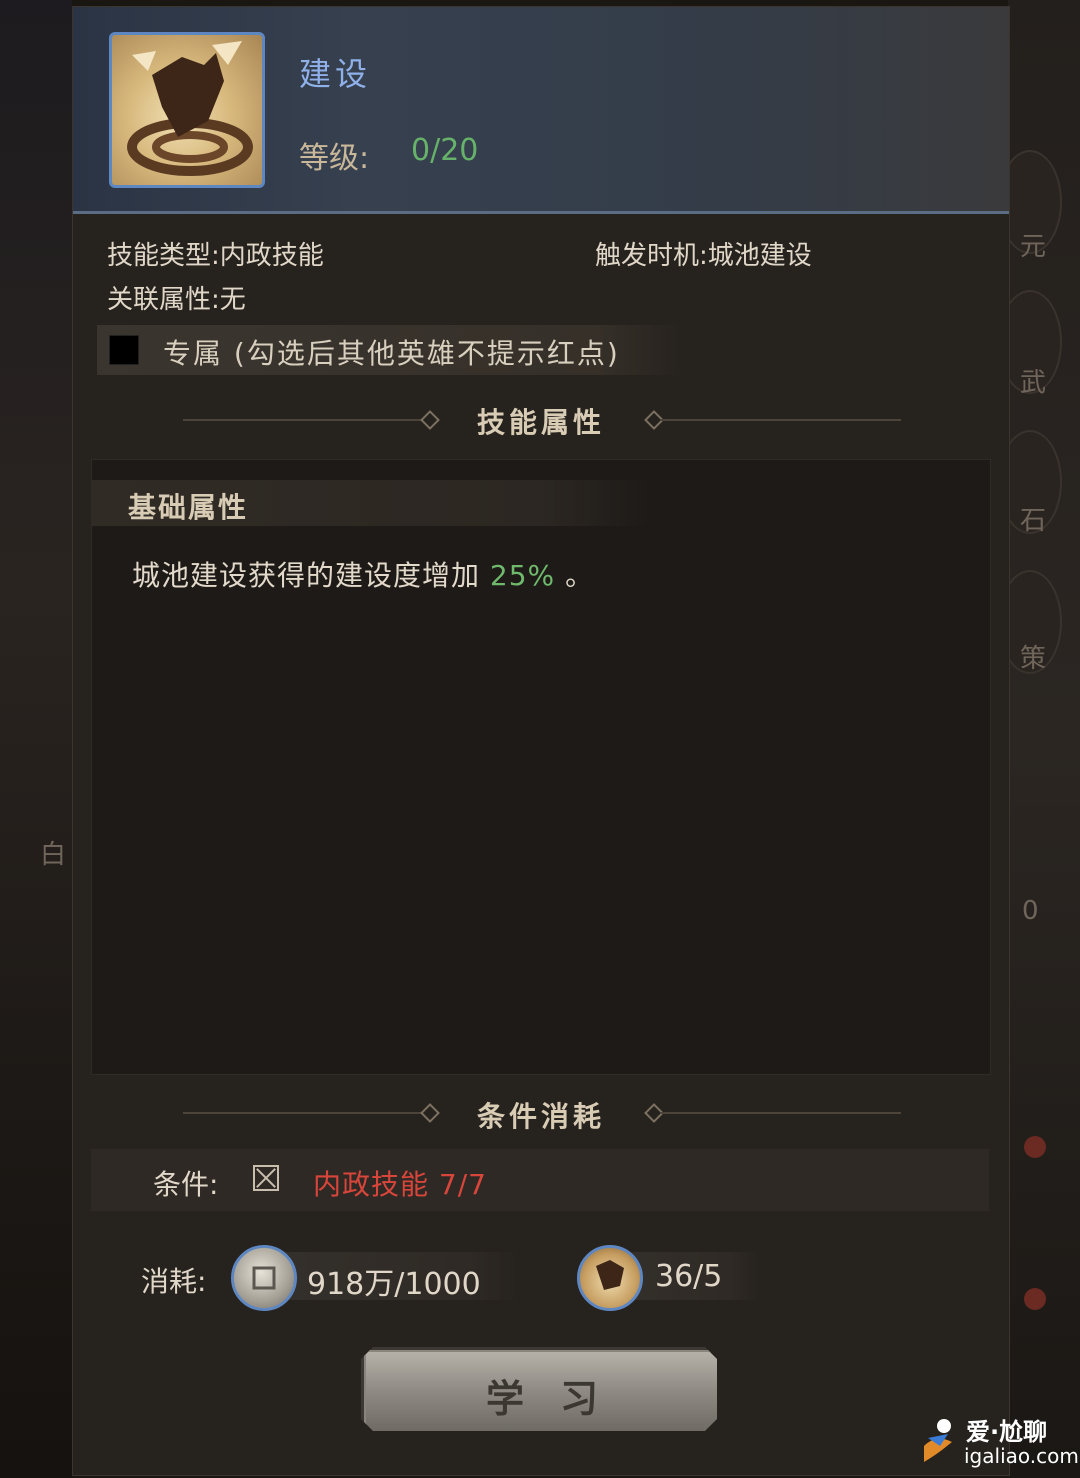 This screenshot has height=1478, width=1080. What do you see at coordinates (1033, 521) in the screenshot?
I see `side-fragment-text: 石` at bounding box center [1033, 521].